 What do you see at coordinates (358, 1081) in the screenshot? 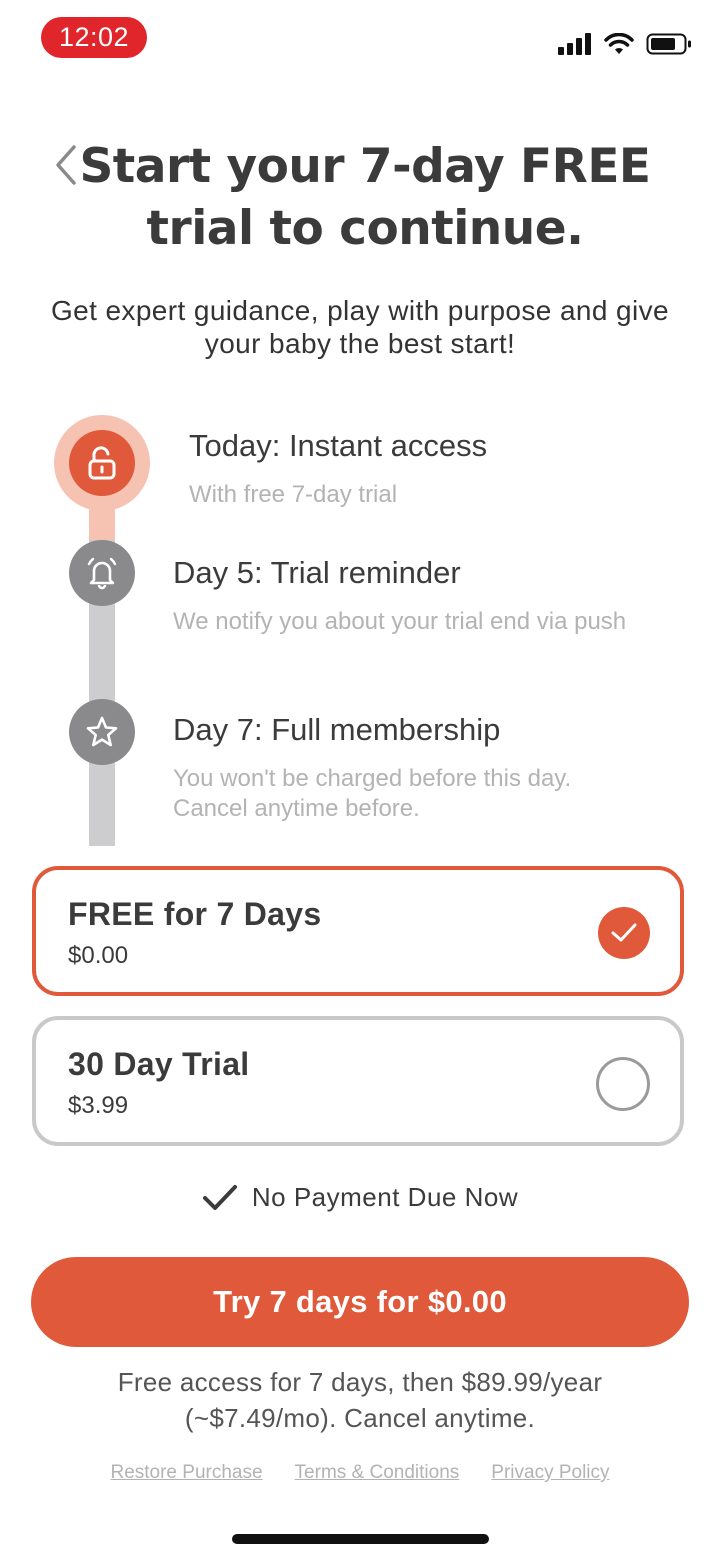
I see `plan-option-30-day-trial: 30 Day Trial $3.99` at bounding box center [358, 1081].